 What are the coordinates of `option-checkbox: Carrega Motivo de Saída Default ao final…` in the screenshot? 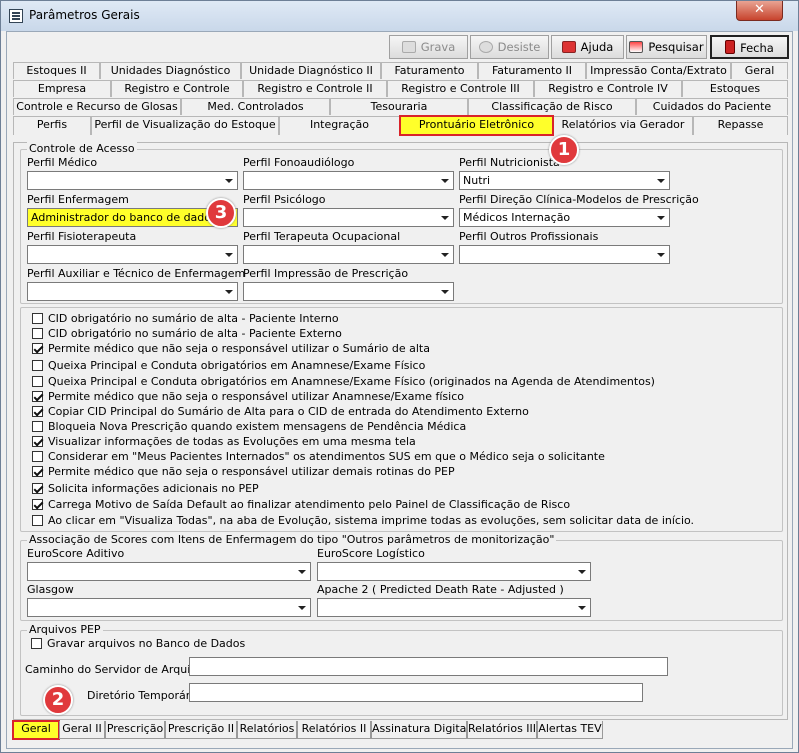 It's located at (301, 505).